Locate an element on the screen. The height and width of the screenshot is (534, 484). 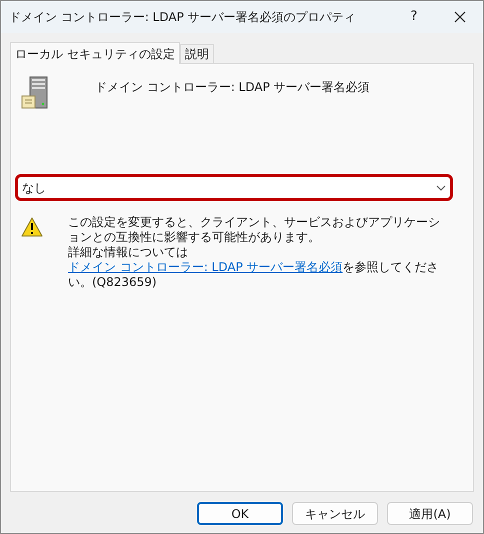
tab: 説明 is located at coordinates (197, 53).